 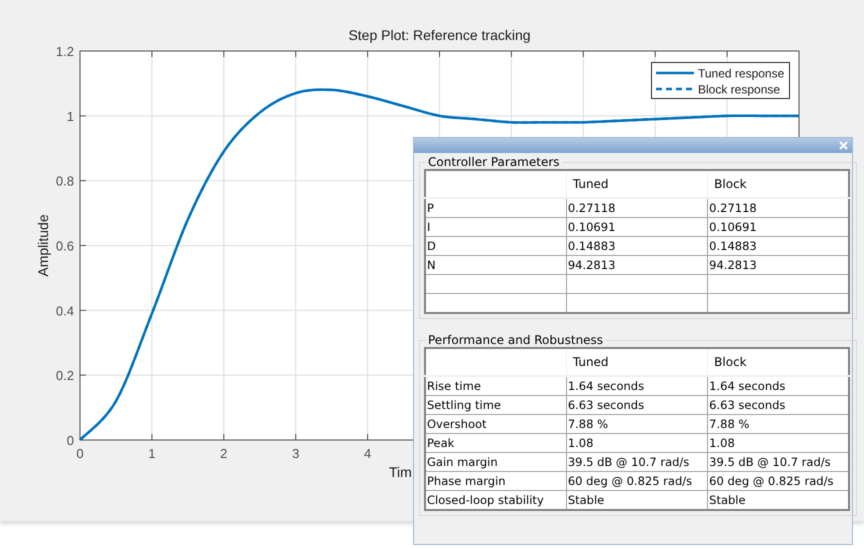 I want to click on table-cell: Rise time, so click(x=495, y=386).